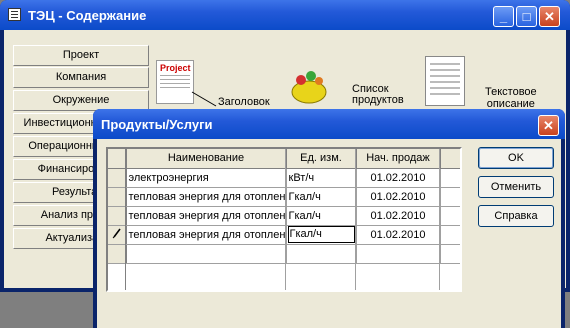 This screenshot has width=570, height=328. What do you see at coordinates (378, 95) in the screenshot?
I see `products-label: Список продуктов` at bounding box center [378, 95].